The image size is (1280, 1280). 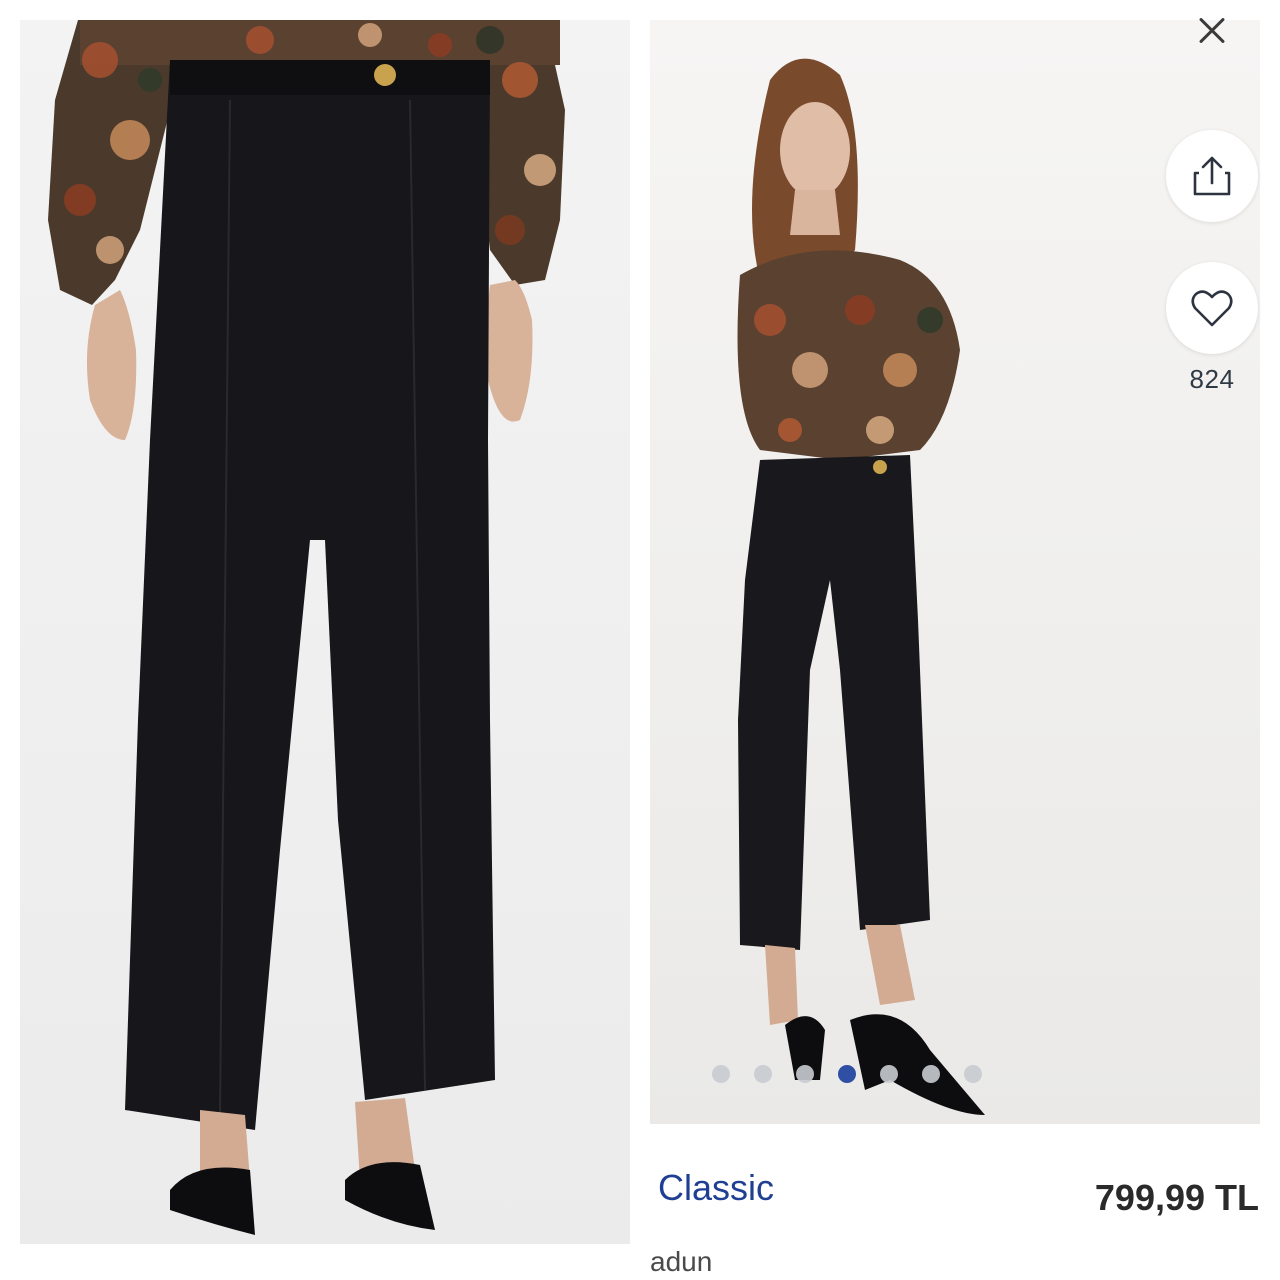 I want to click on product-name: Classic, so click(x=716, y=1188).